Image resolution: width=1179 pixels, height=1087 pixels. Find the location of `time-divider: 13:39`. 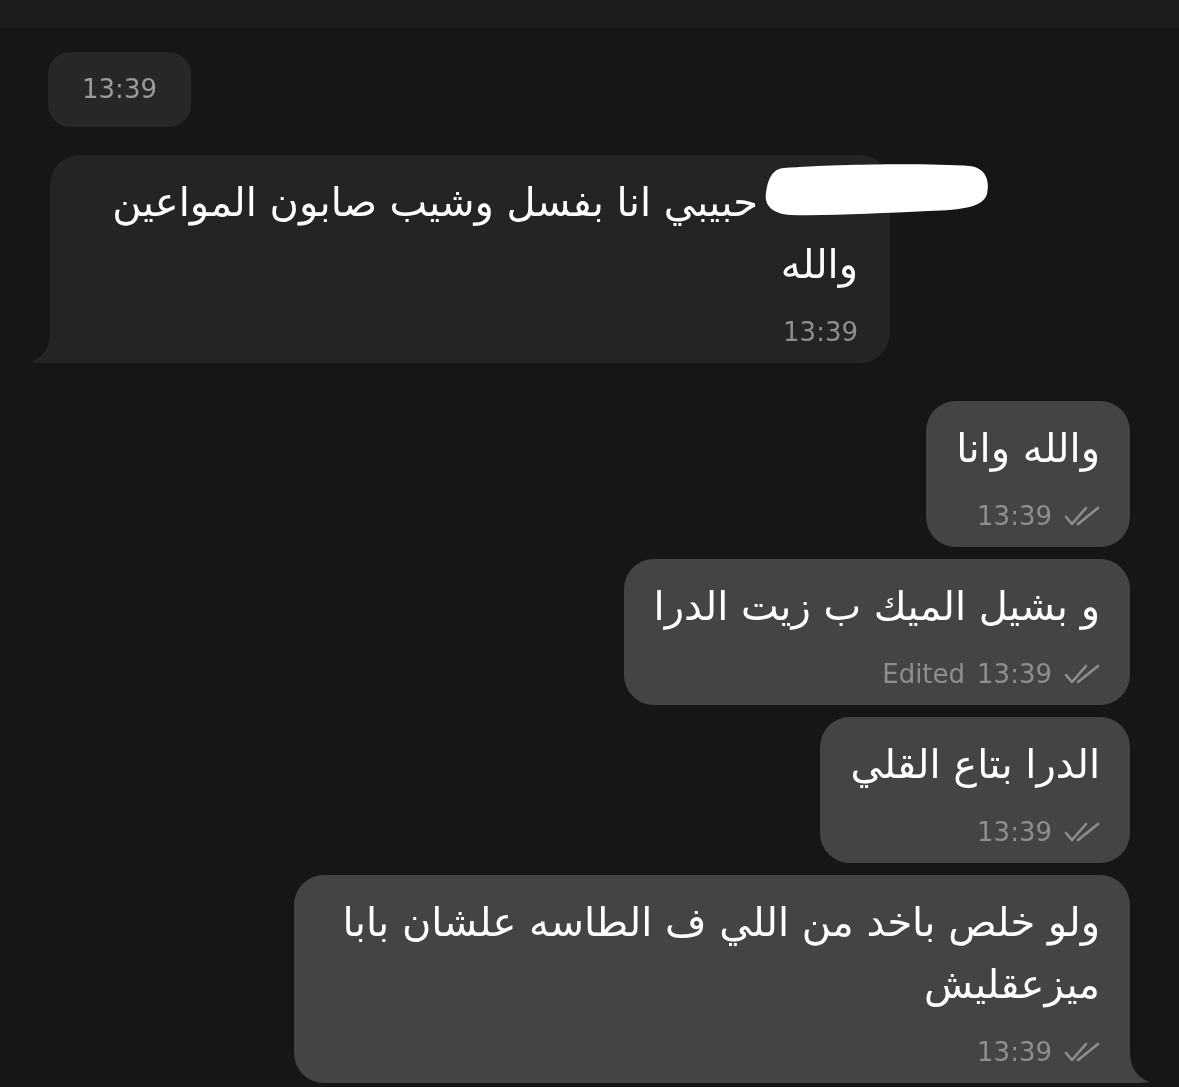

time-divider: 13:39 is located at coordinates (119, 89).